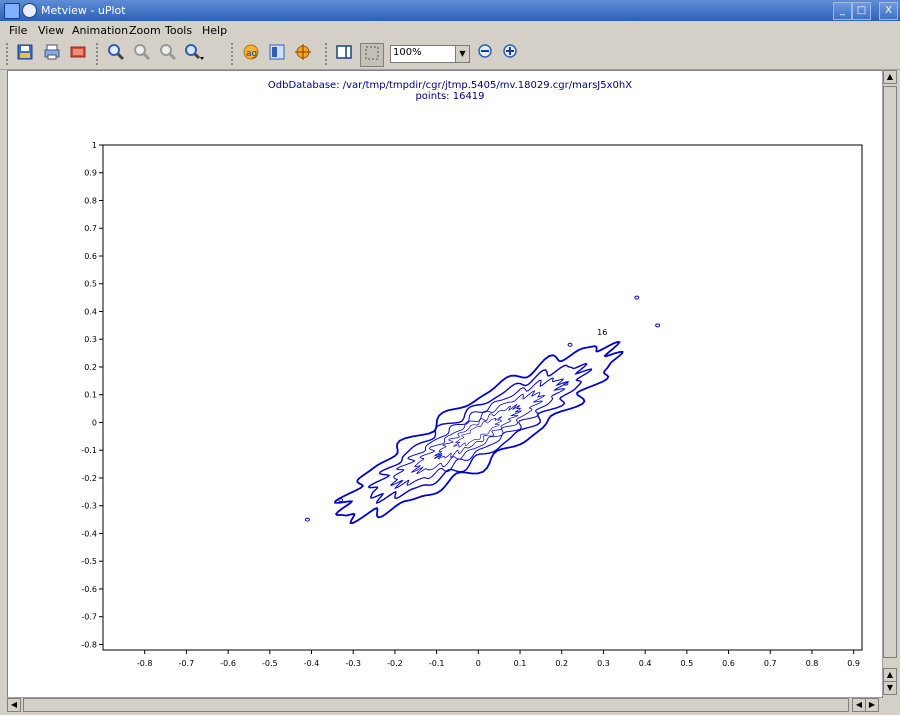 The image size is (900, 715). I want to click on menu-animation: Animation, so click(100, 30).